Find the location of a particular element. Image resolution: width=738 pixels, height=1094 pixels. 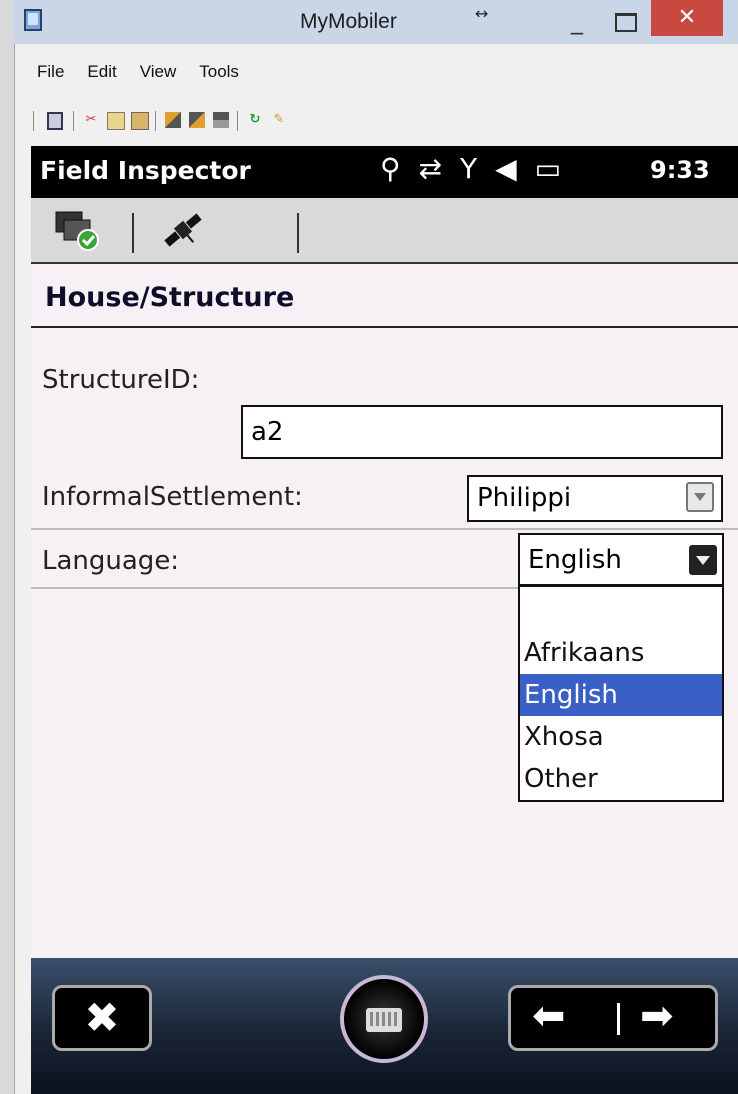

device-icon is located at coordinates (55, 121).